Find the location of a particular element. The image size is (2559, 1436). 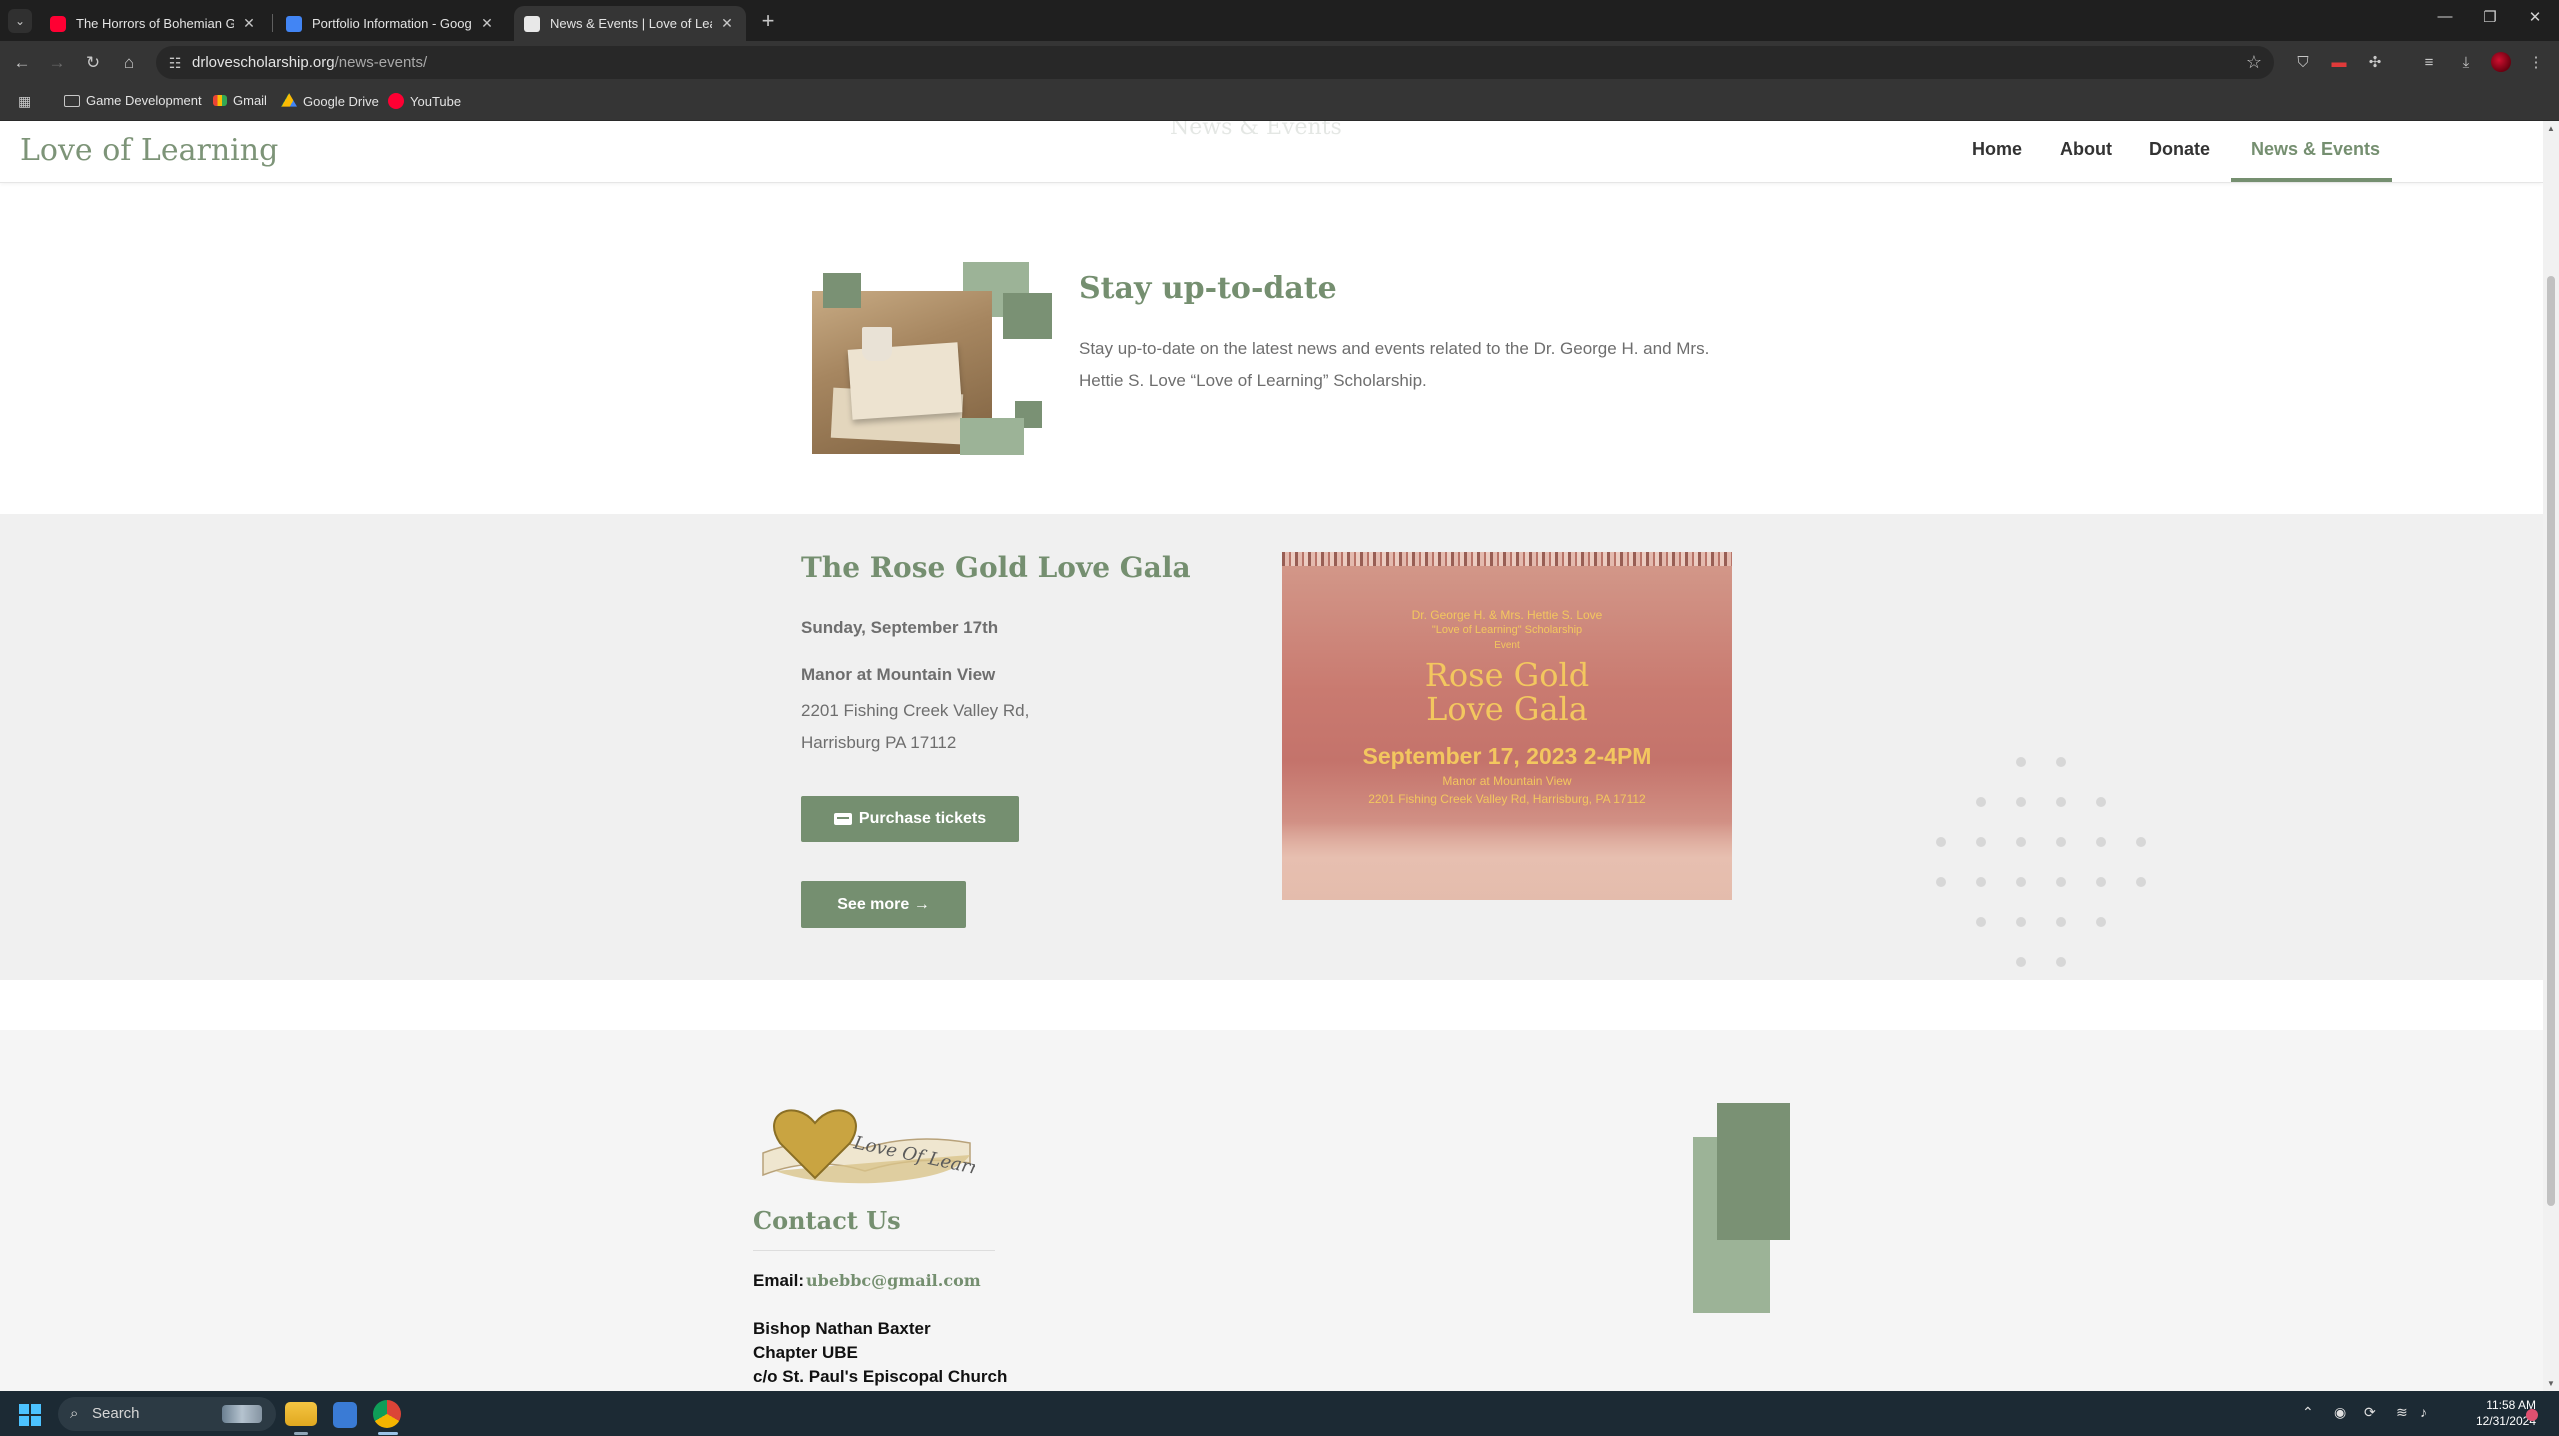

extension-icon: ⛉ is located at coordinates (2303, 63).